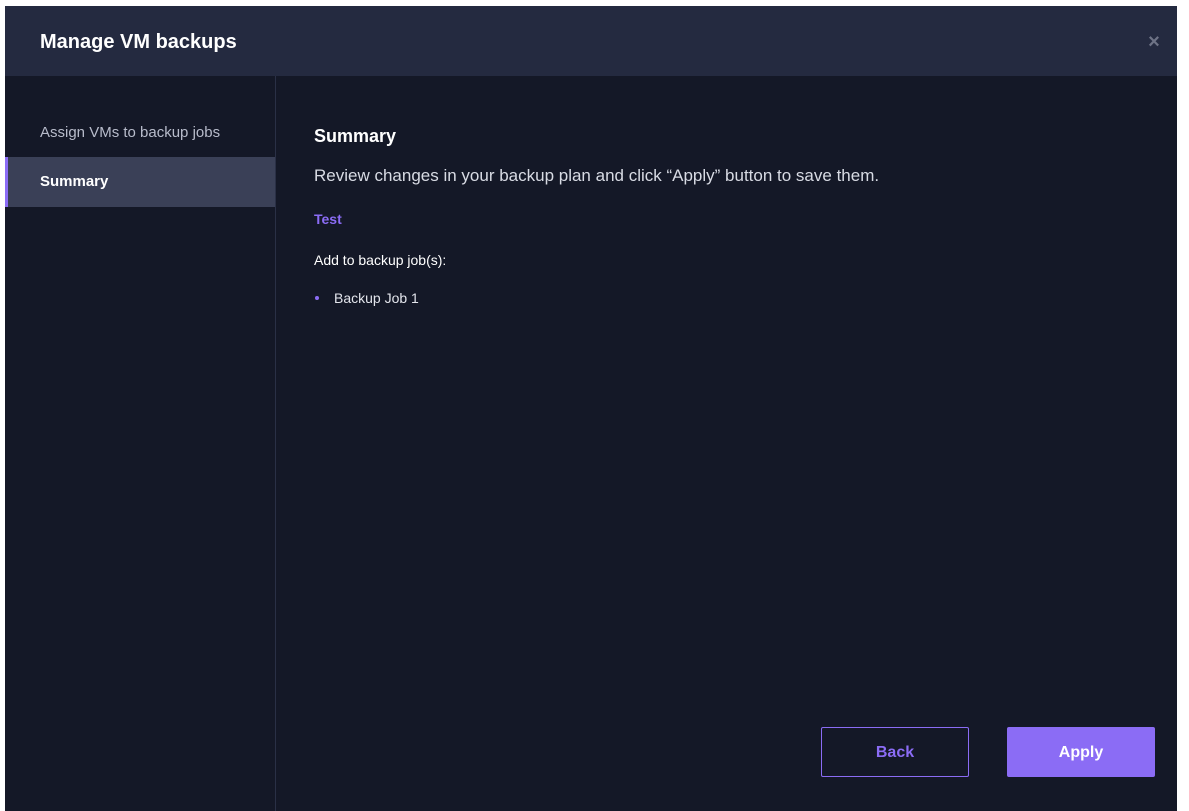  What do you see at coordinates (355, 136) in the screenshot?
I see `section-title: Summary` at bounding box center [355, 136].